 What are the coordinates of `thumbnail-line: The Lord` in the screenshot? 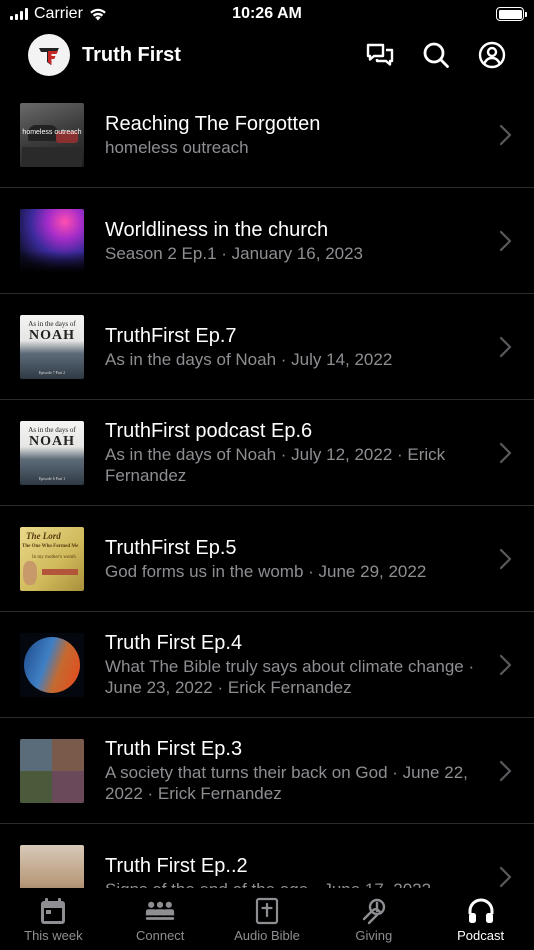 It's located at (43, 535).